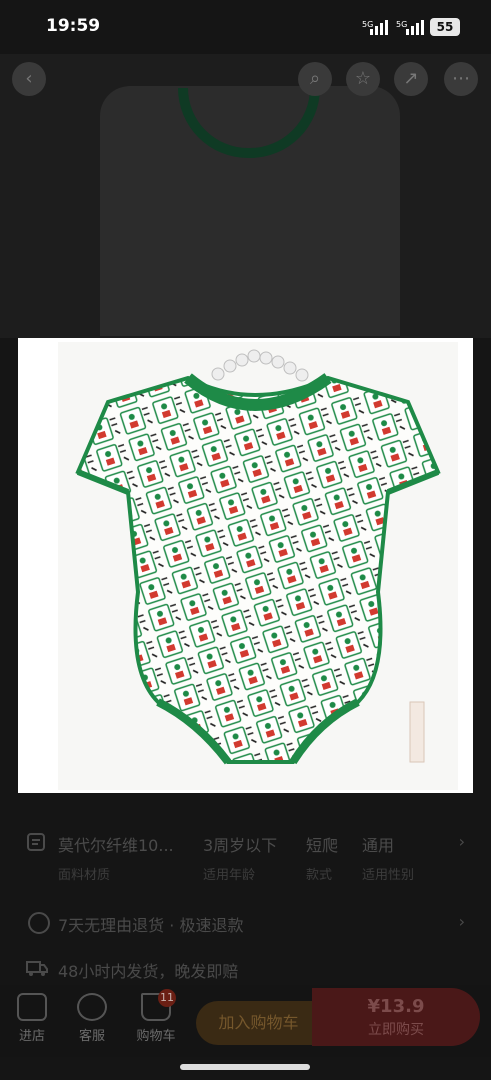 The width and height of the screenshot is (491, 1080). What do you see at coordinates (260, 365) in the screenshot?
I see `hanger` at bounding box center [260, 365].